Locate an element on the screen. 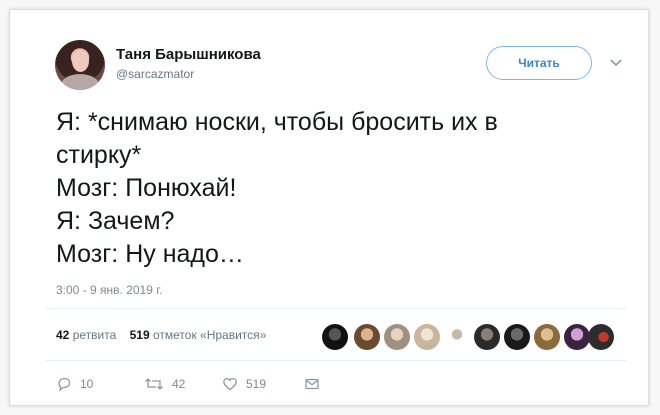 The width and height of the screenshot is (660, 415). tweet-stats: 42 ретвита 519 отметок «Нравится» is located at coordinates (161, 335).